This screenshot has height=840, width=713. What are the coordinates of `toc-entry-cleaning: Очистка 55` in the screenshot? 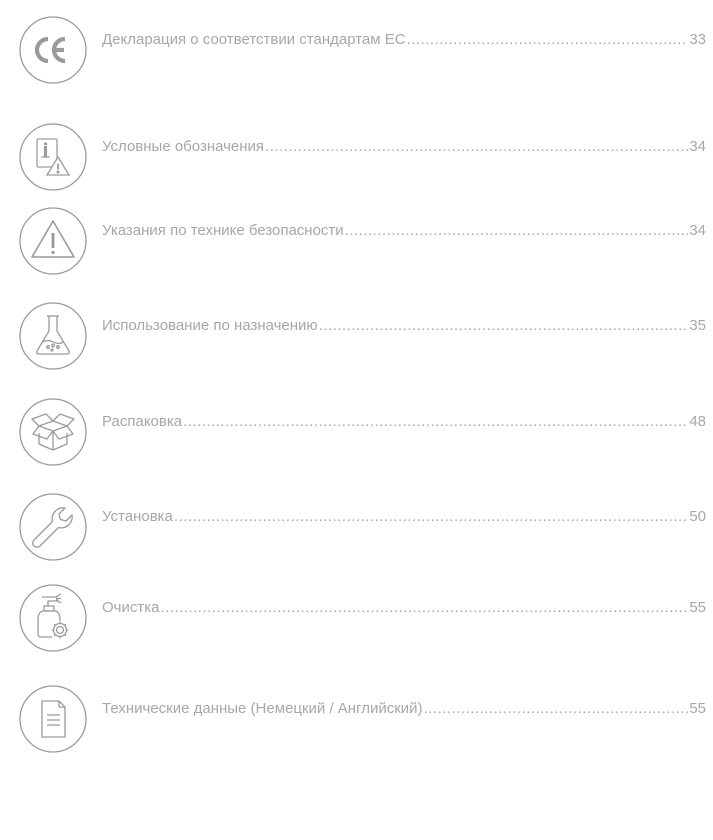 It's located at (356, 612).